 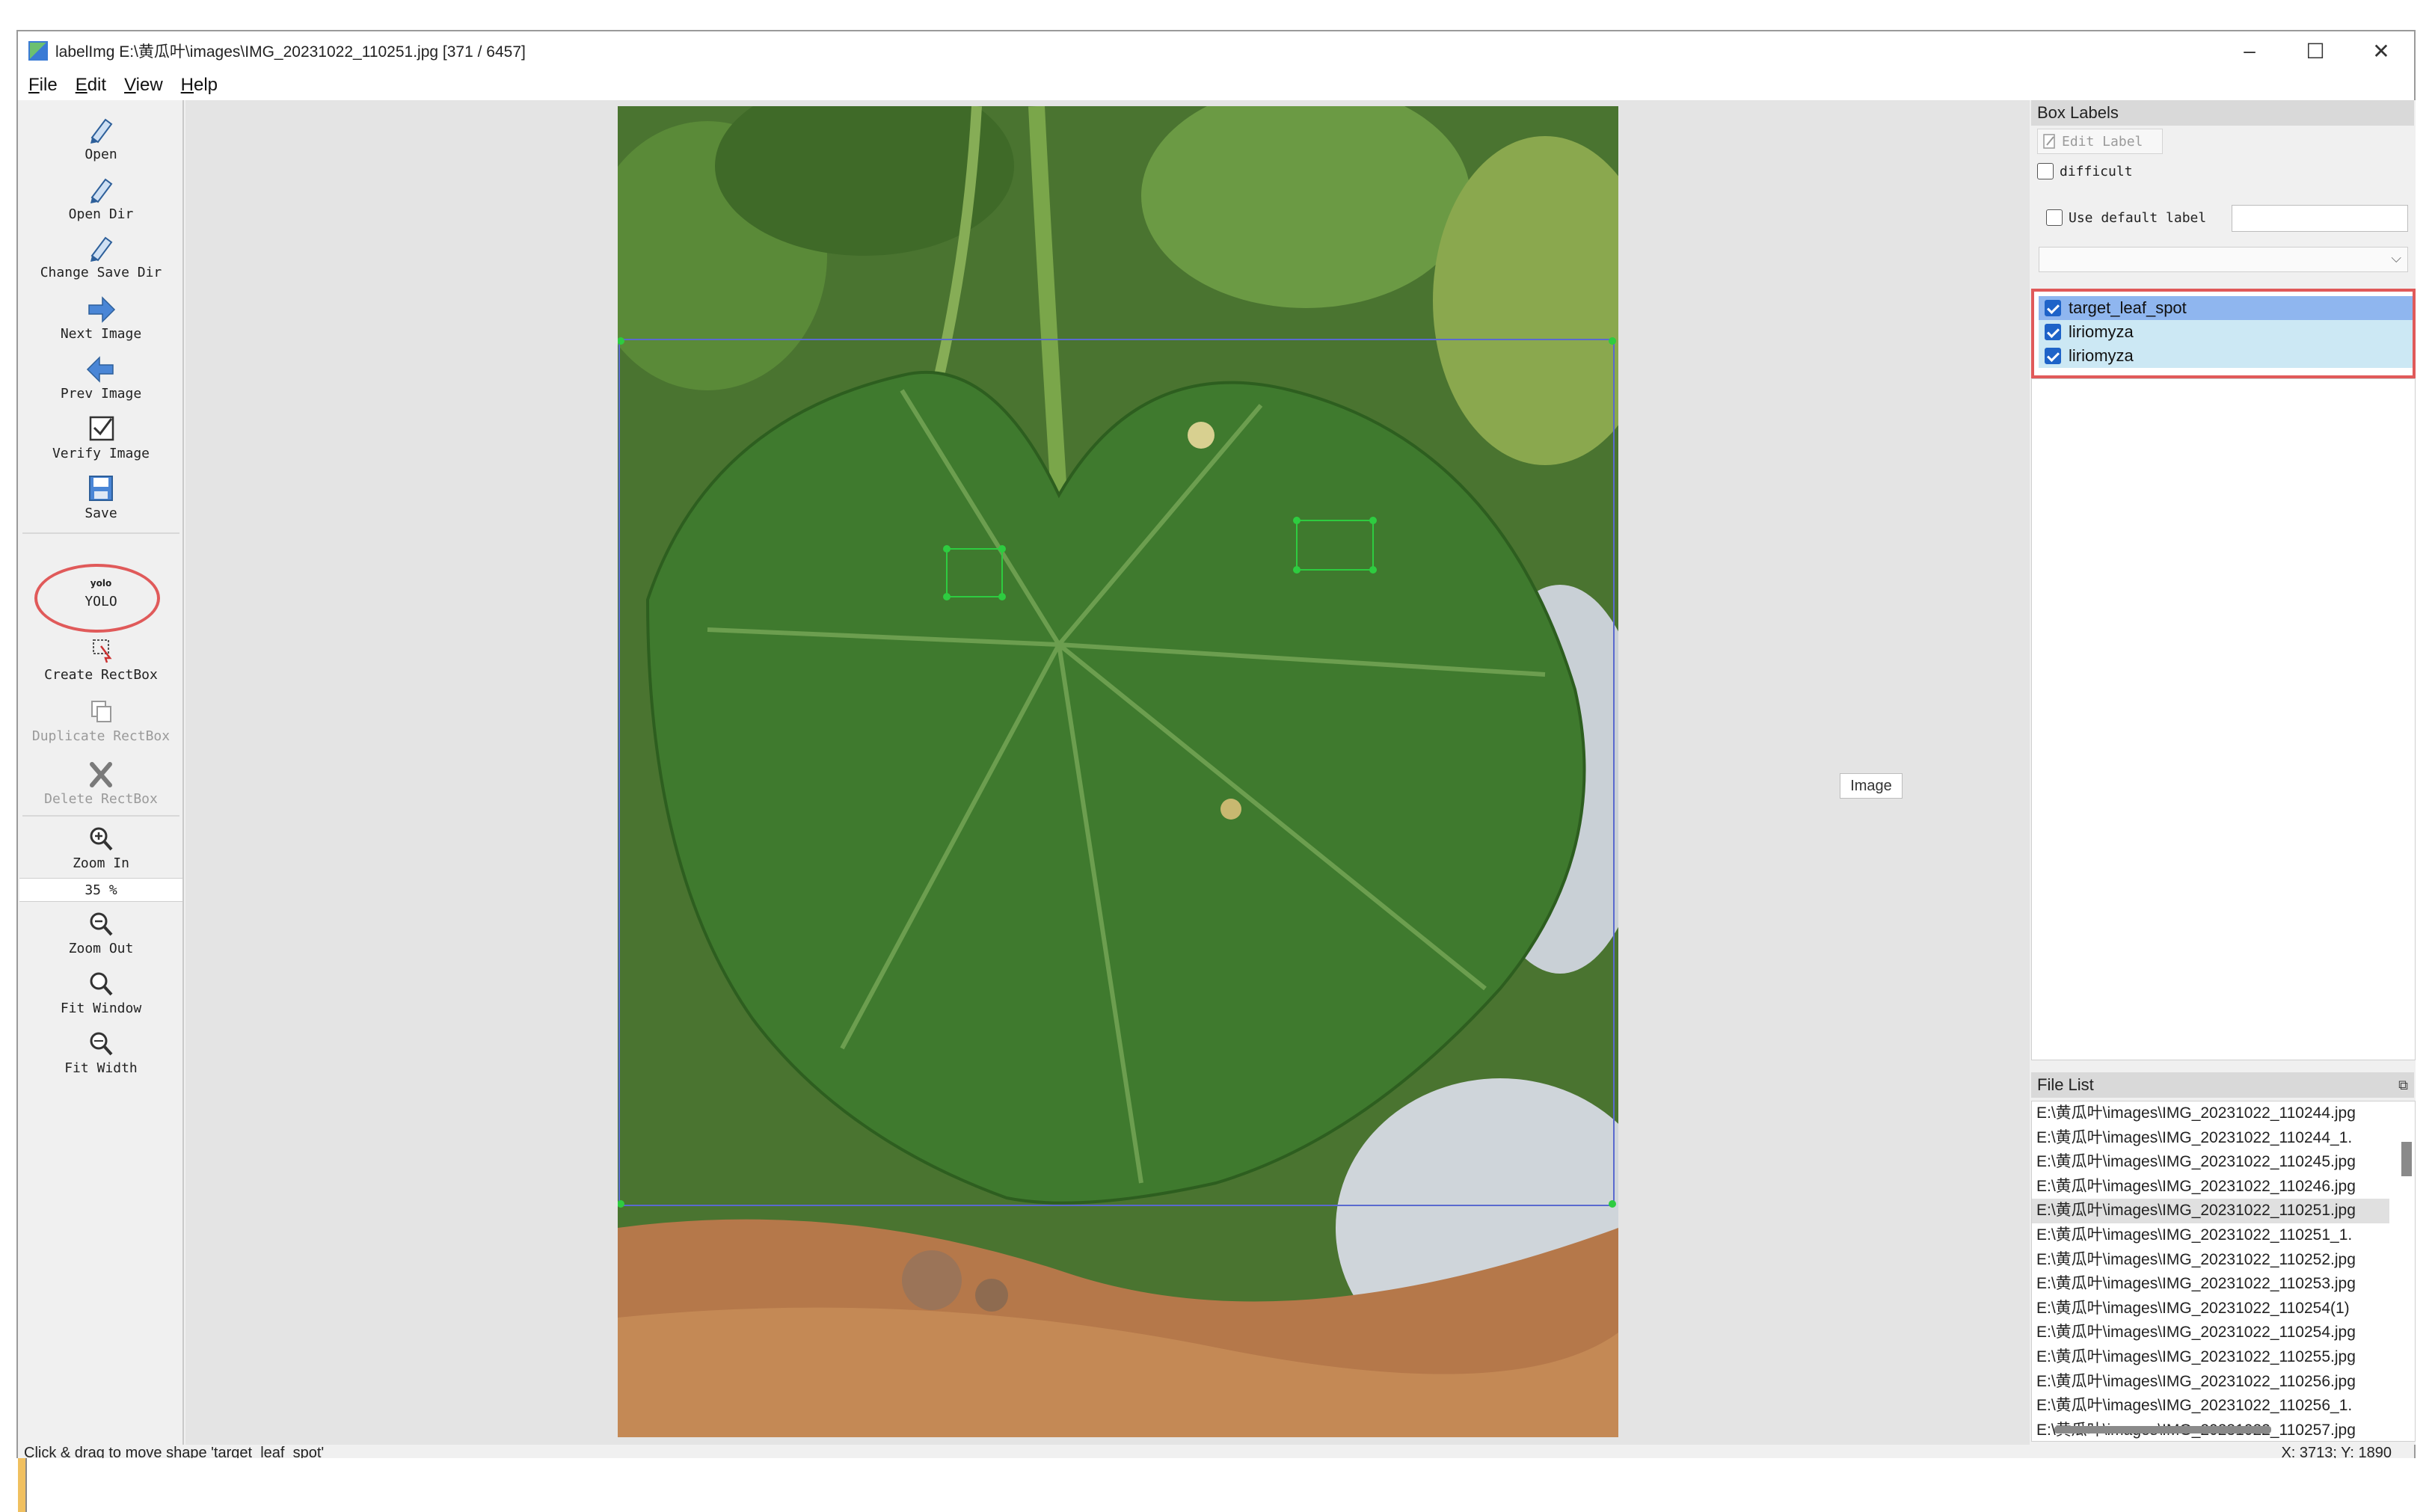 I want to click on open-dir-label: Open Dir, so click(x=101, y=214).